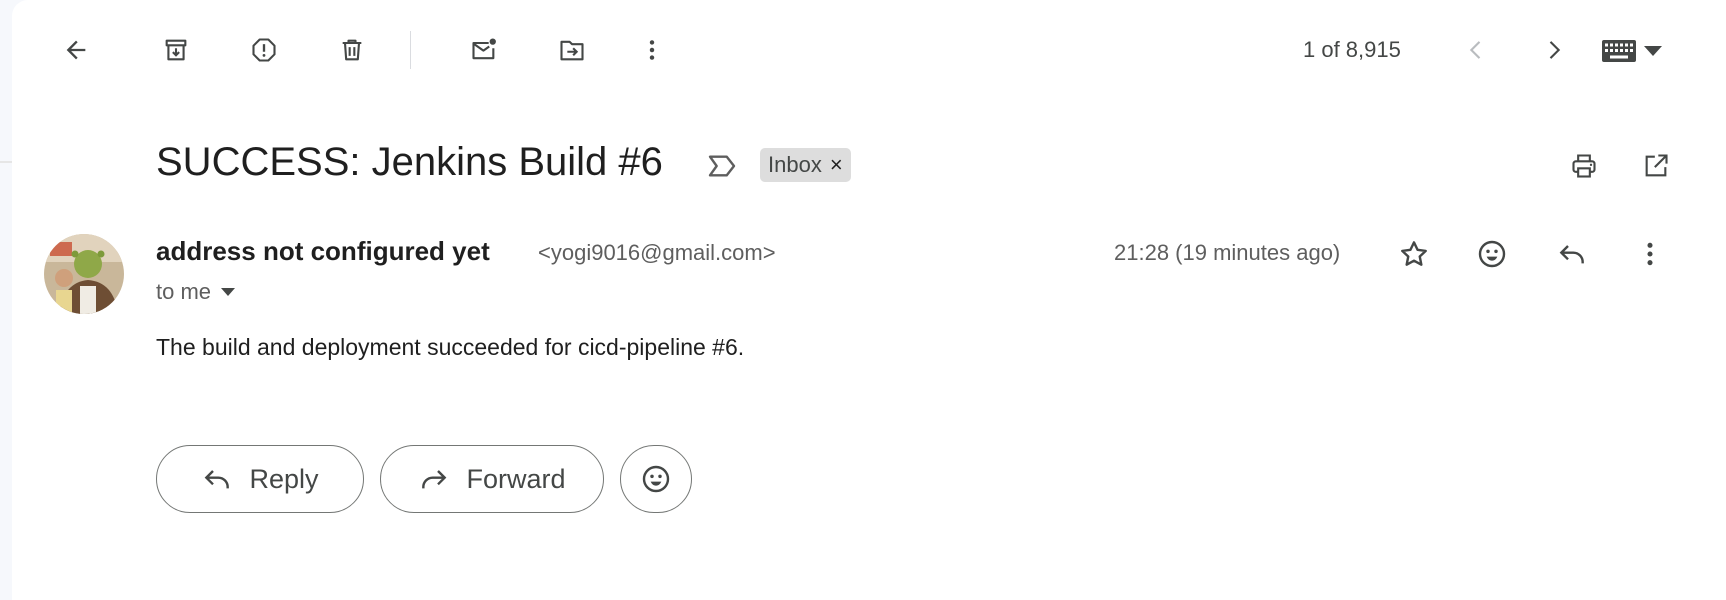 This screenshot has height=600, width=1726. I want to click on background-divider, so click(6, 162).